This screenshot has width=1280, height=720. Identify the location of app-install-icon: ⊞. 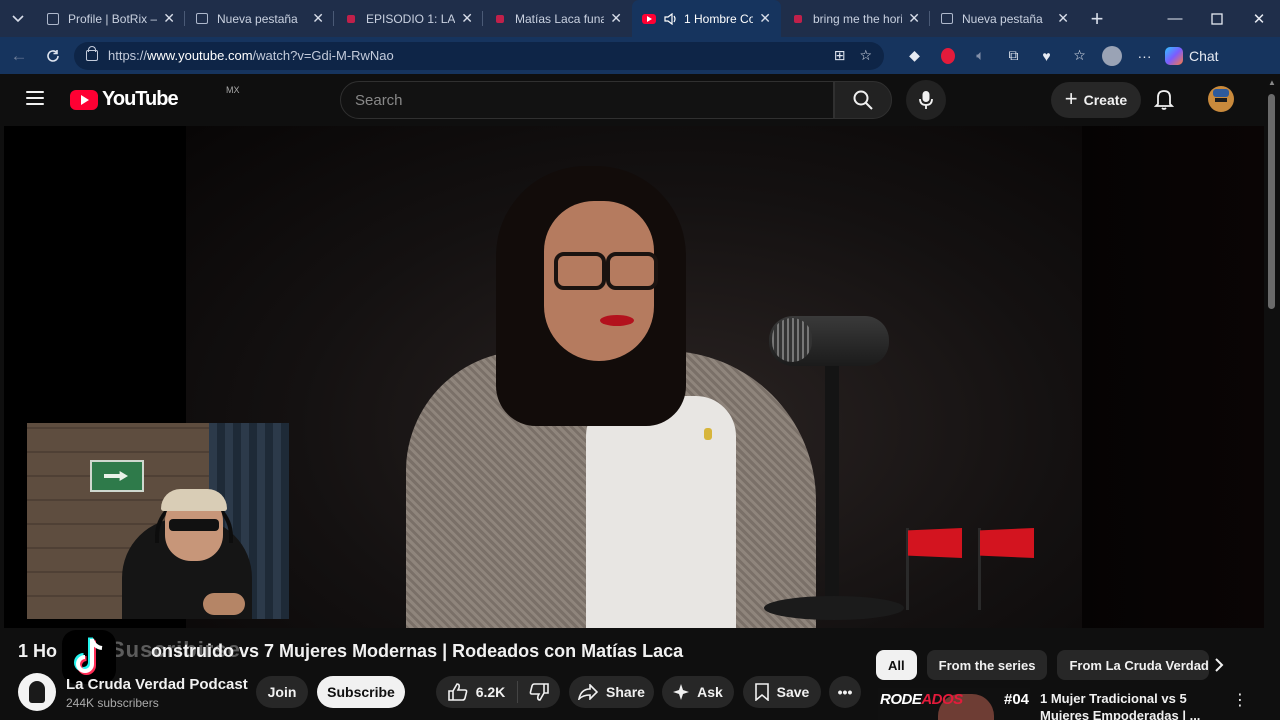
(840, 55).